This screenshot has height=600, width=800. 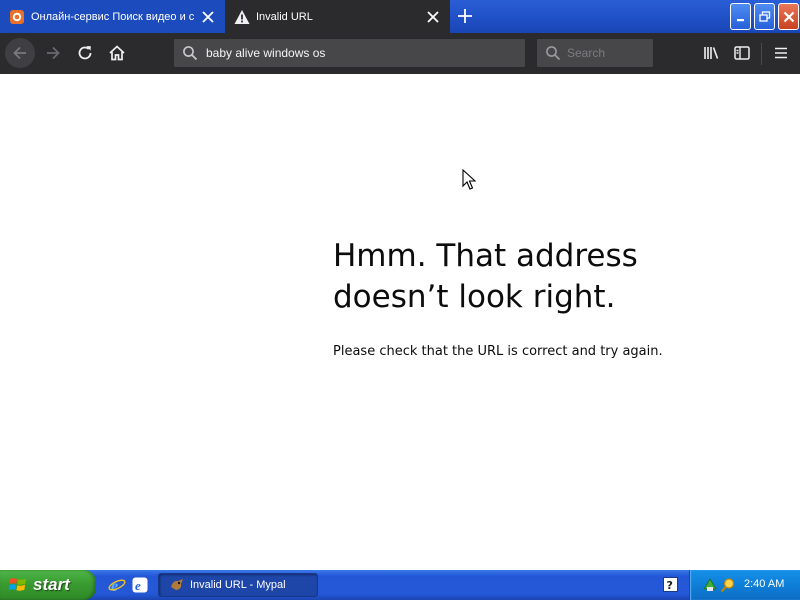 What do you see at coordinates (607, 53) in the screenshot?
I see `search-input` at bounding box center [607, 53].